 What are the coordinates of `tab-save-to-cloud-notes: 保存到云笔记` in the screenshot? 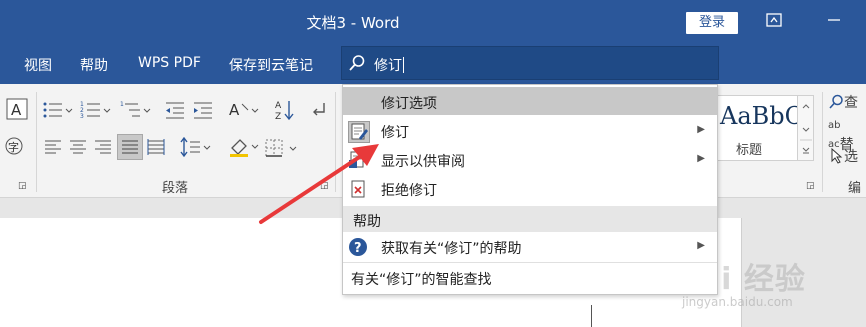 It's located at (271, 65).